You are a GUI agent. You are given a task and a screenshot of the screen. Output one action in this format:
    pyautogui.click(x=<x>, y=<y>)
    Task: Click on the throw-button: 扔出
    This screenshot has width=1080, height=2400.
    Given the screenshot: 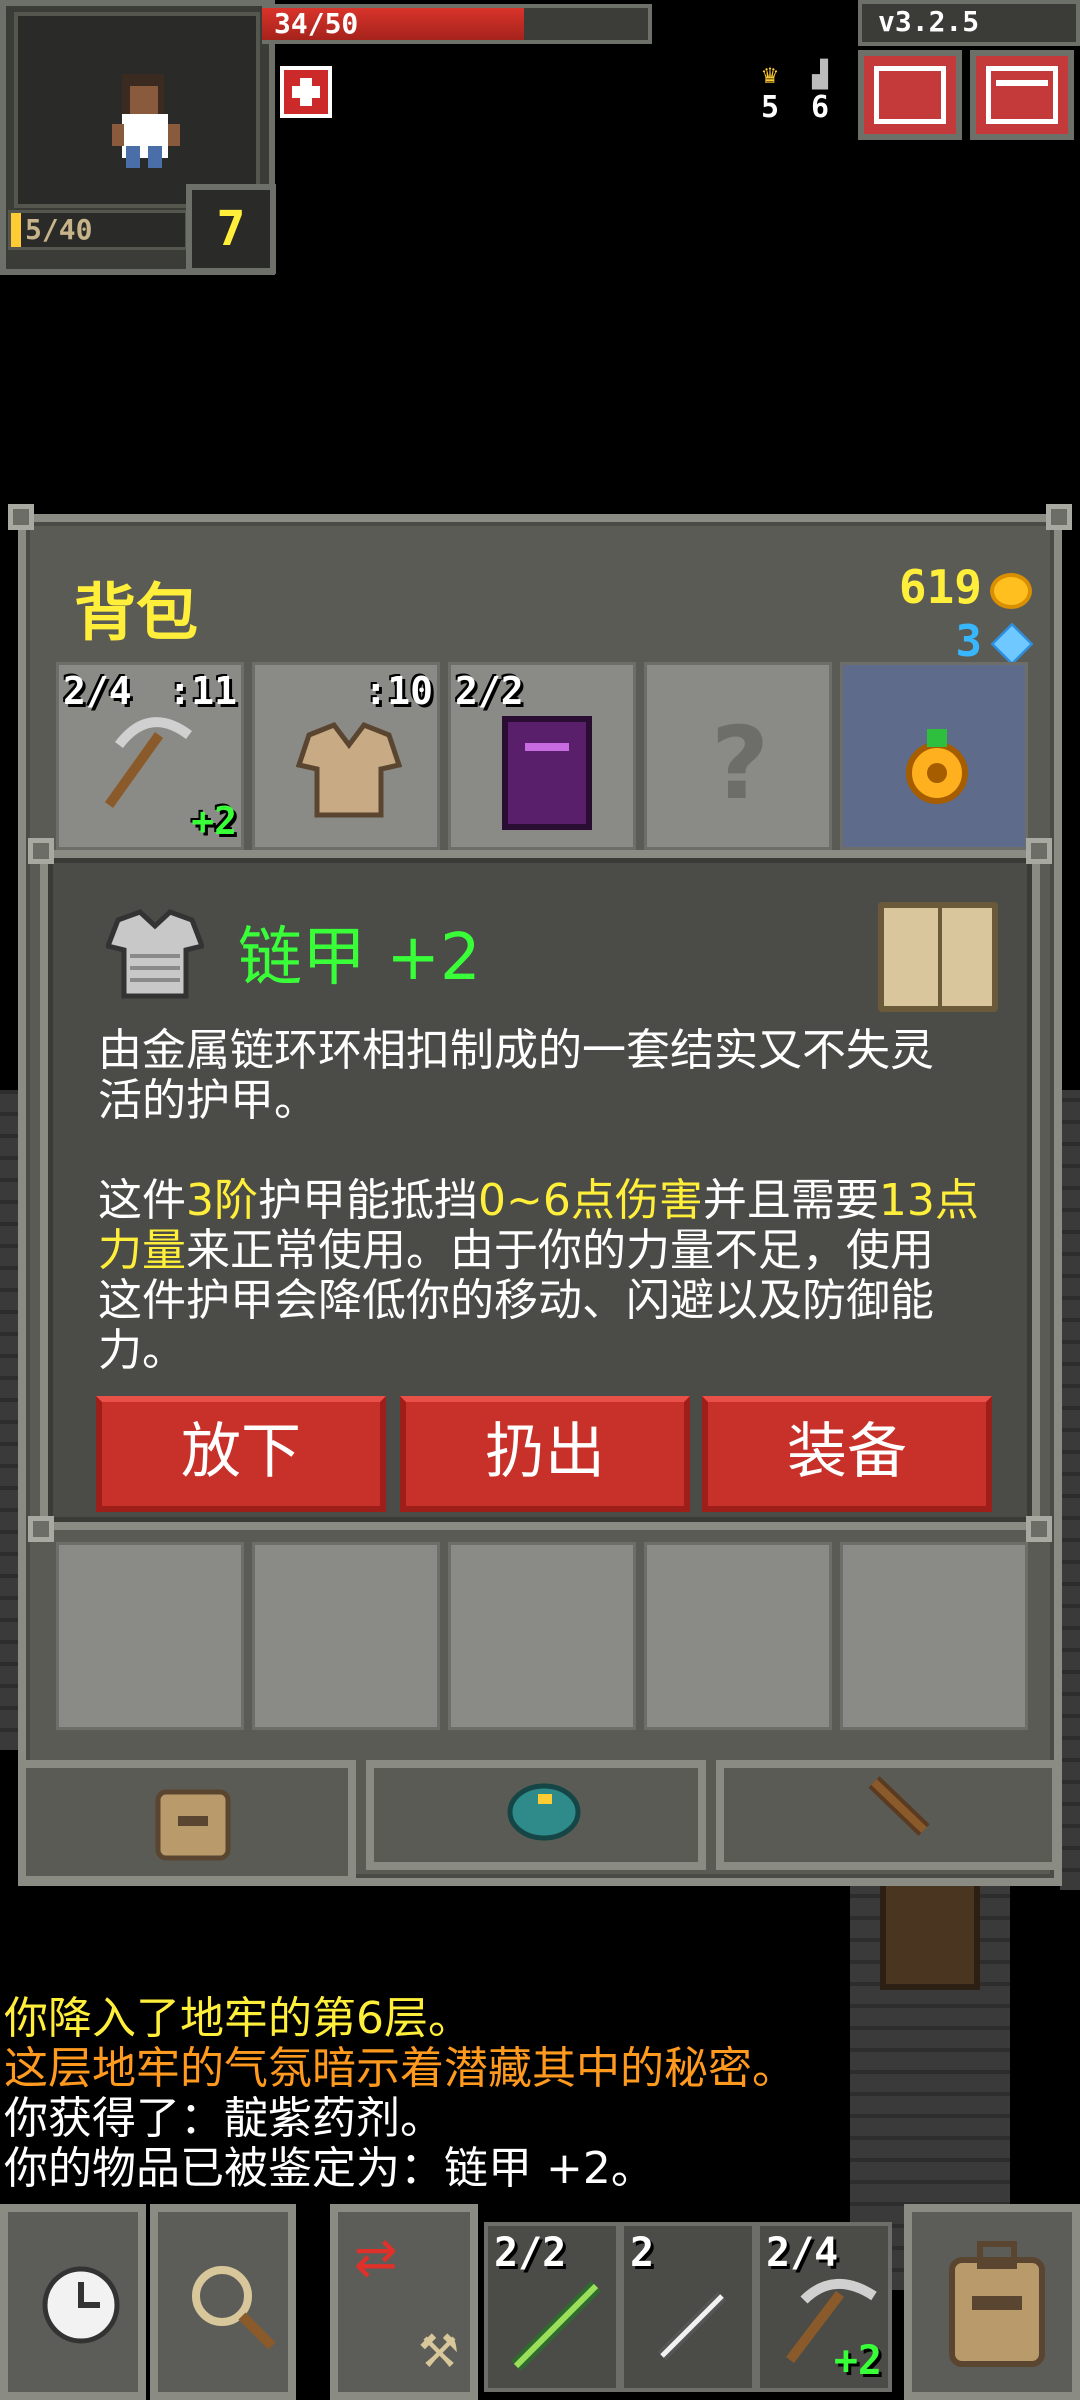 What is the action you would take?
    pyautogui.click(x=545, y=1454)
    